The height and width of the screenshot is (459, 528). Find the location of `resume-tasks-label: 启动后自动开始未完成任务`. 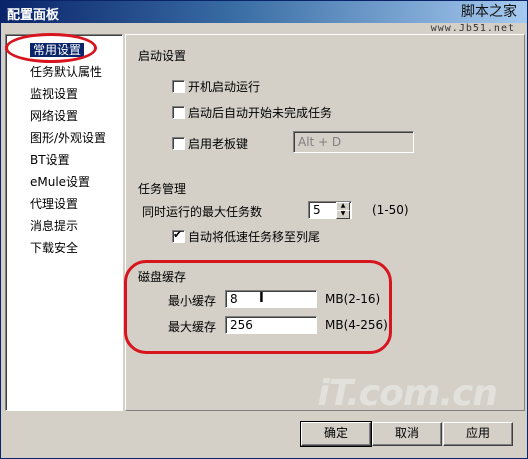

resume-tasks-label: 启动后自动开始未完成任务 is located at coordinates (260, 112).